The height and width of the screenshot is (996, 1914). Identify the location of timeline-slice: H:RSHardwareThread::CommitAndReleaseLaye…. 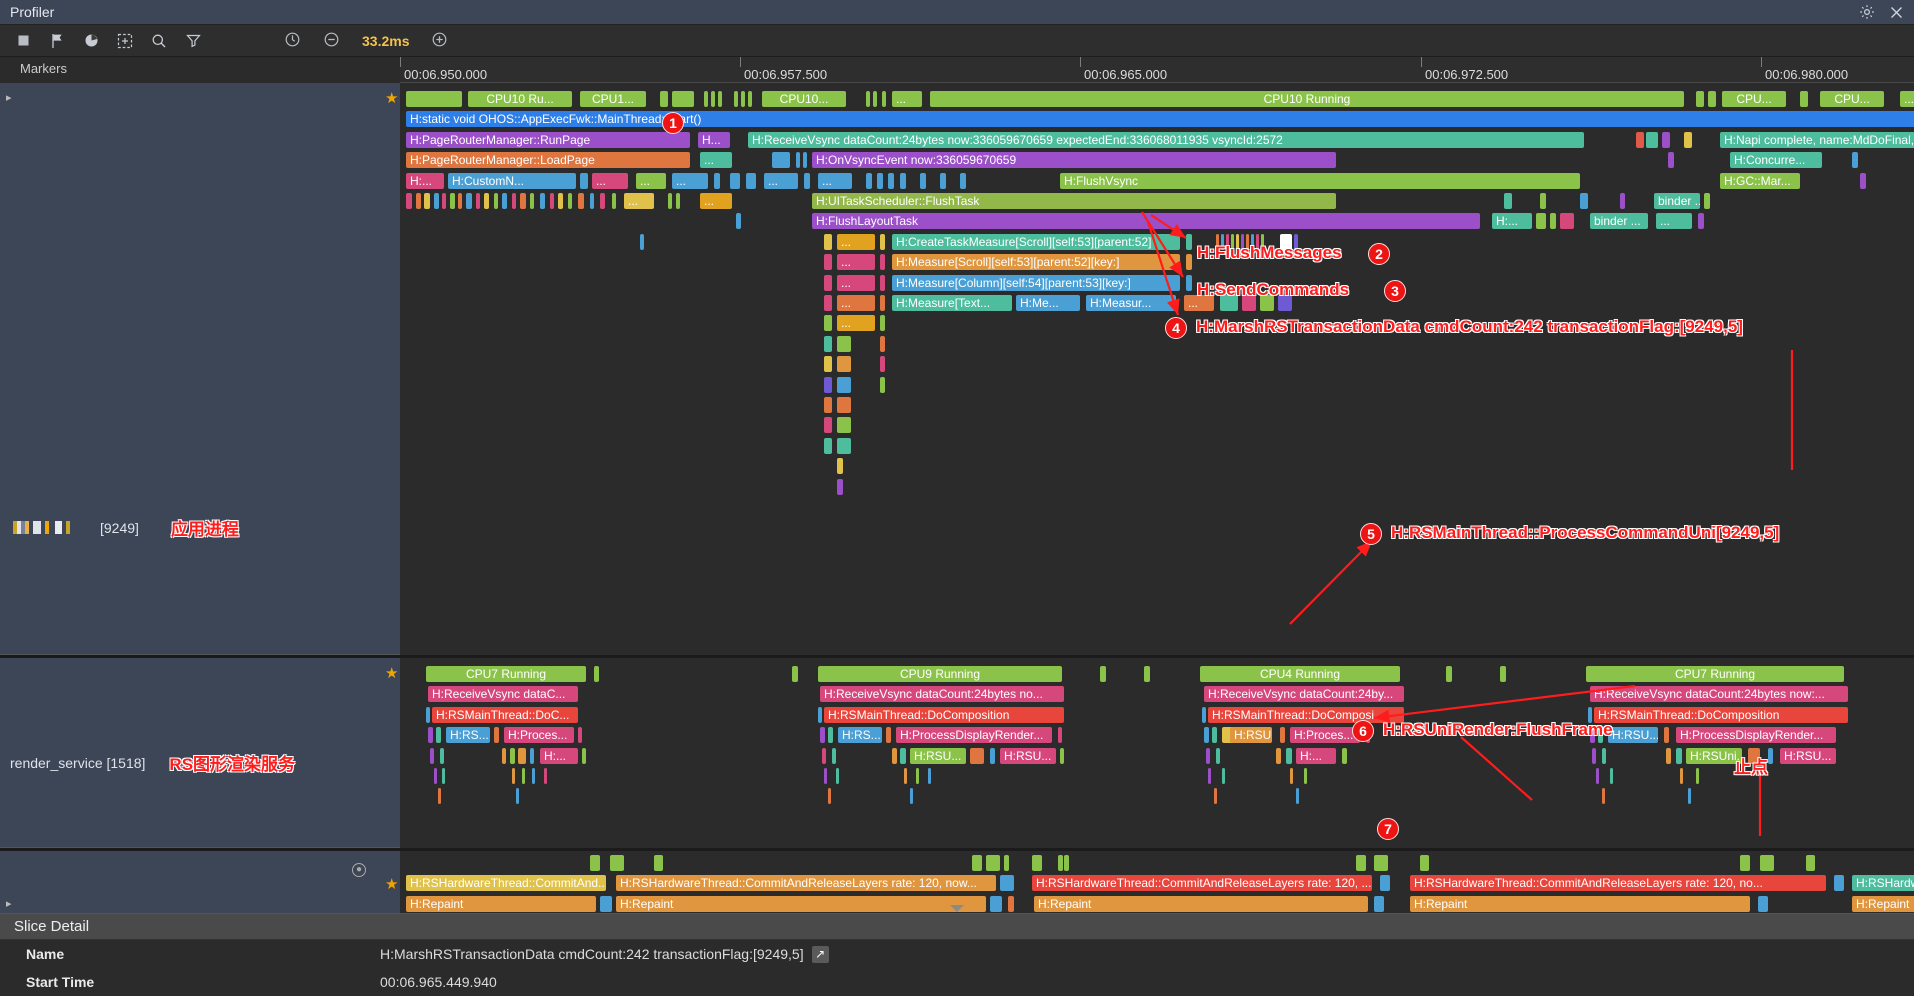
(1618, 883).